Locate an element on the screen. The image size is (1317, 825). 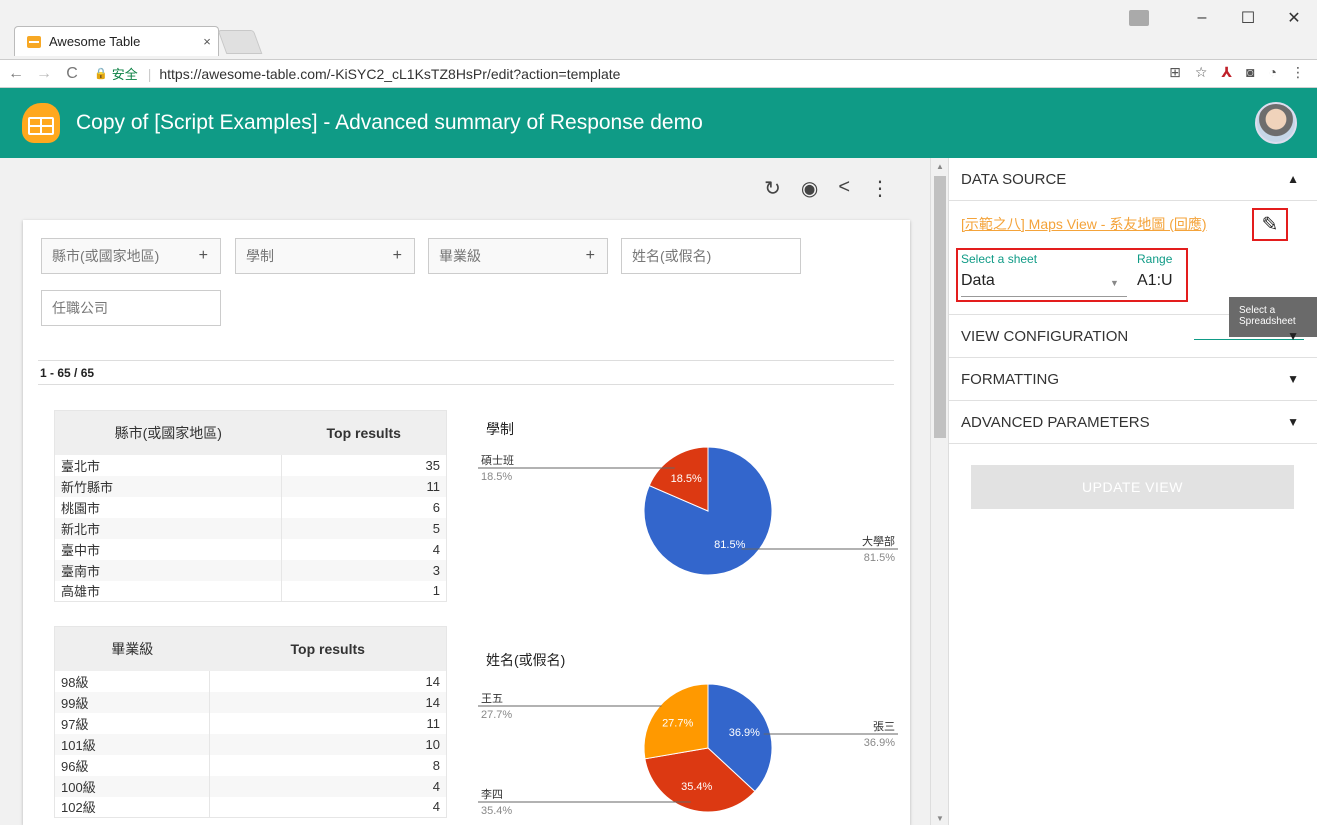
forward-arrow-icon: → is located at coordinates (44, 74).